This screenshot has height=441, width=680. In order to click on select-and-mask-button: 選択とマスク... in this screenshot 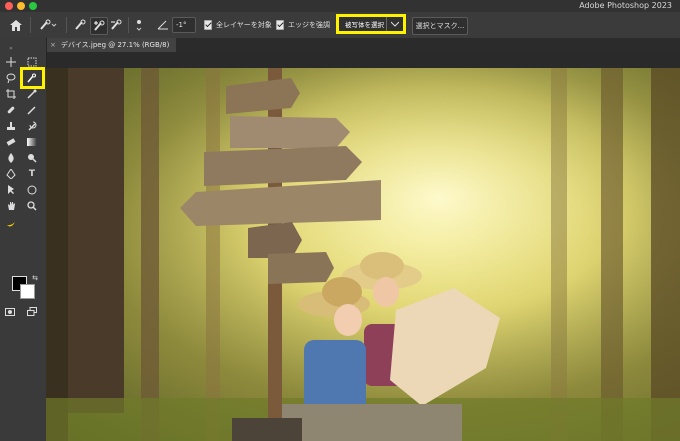, I will do `click(440, 26)`.